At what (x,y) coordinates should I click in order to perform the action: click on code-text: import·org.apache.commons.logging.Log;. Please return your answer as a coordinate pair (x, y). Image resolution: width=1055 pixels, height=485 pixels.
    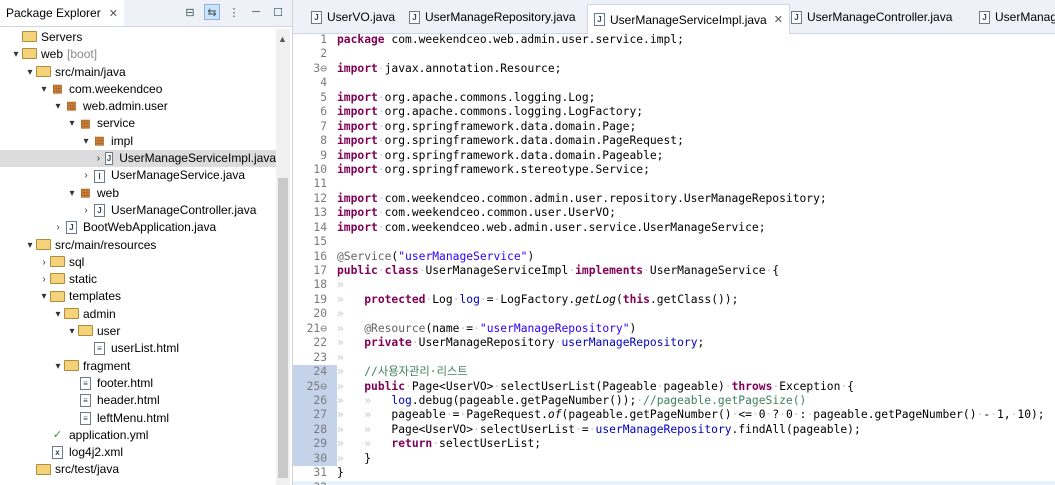
    Looking at the image, I should click on (466, 97).